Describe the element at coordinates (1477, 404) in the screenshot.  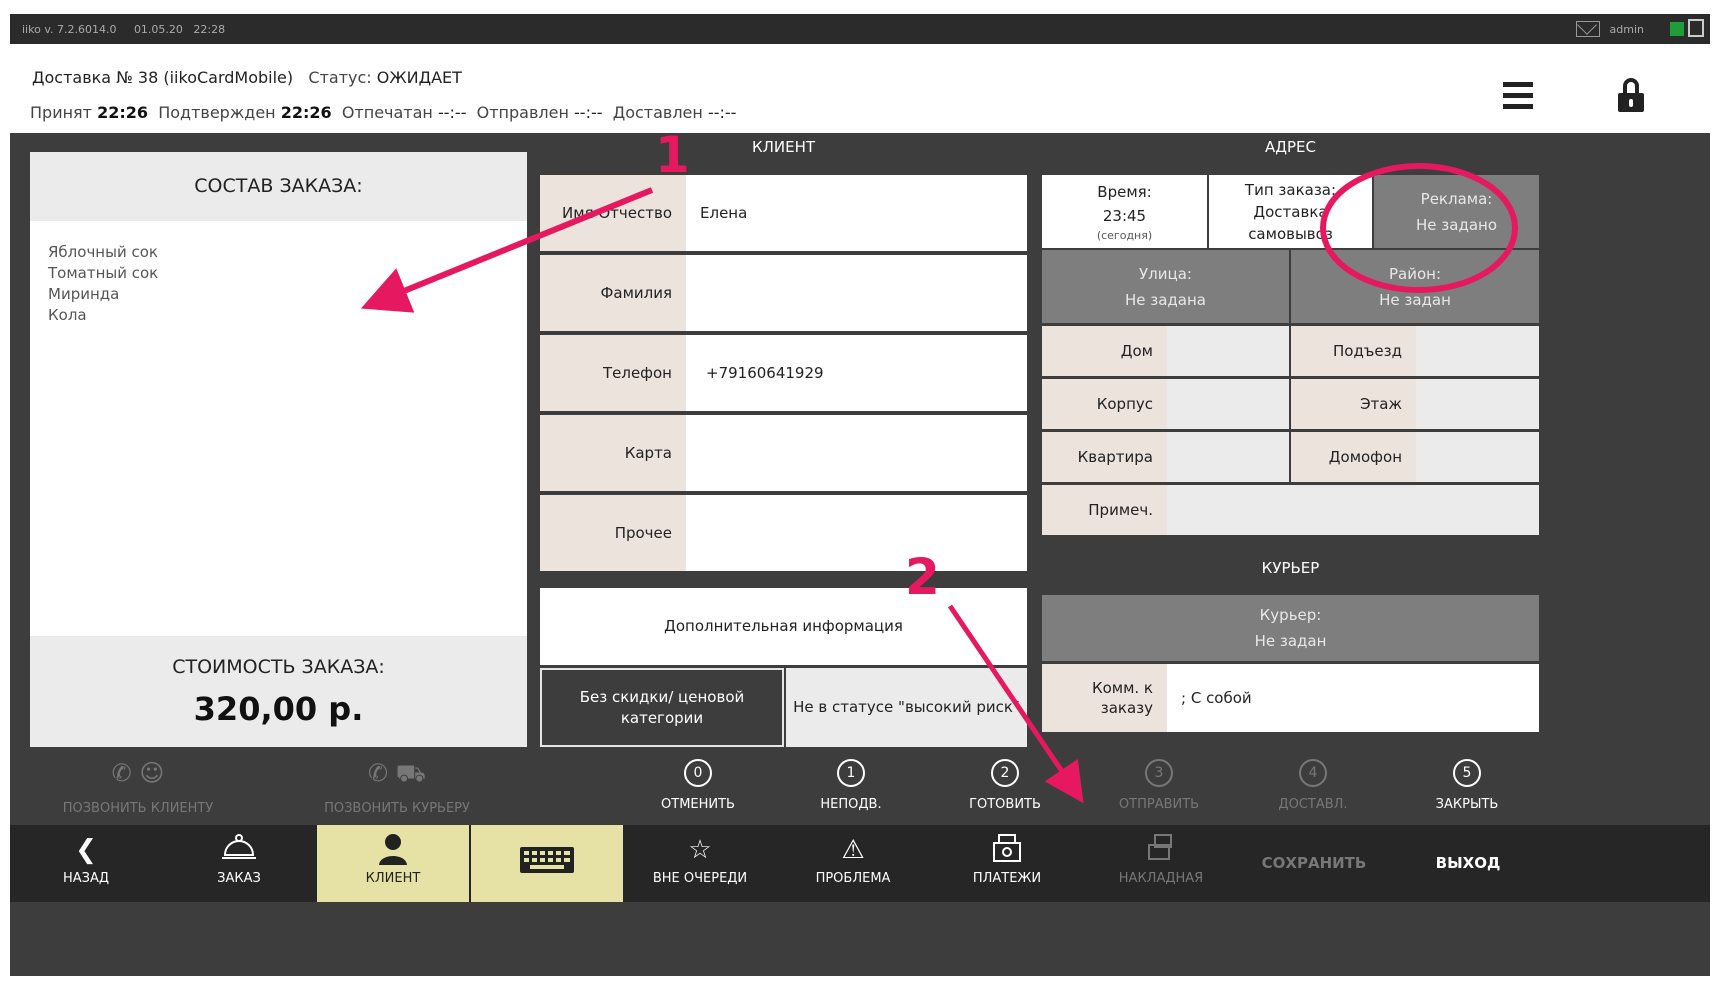
I see `floor-input` at that location.